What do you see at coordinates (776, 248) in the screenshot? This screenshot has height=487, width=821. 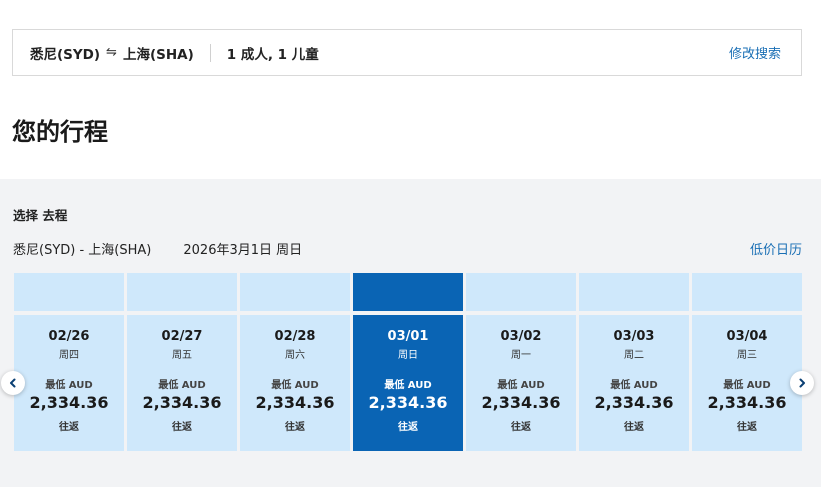 I see `low-price-calendar-link: 低价日历` at bounding box center [776, 248].